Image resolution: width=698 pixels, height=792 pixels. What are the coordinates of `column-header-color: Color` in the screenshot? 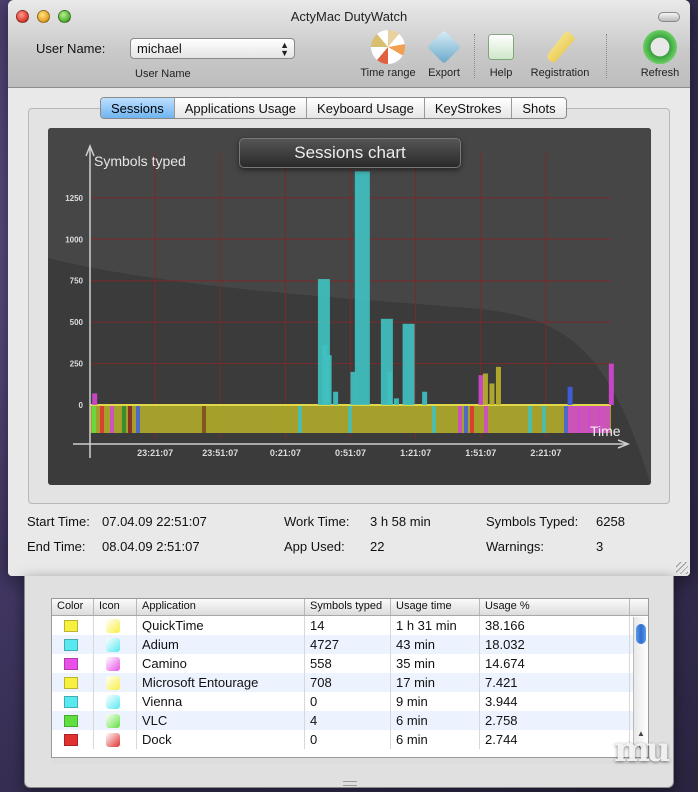 It's located at (73, 607).